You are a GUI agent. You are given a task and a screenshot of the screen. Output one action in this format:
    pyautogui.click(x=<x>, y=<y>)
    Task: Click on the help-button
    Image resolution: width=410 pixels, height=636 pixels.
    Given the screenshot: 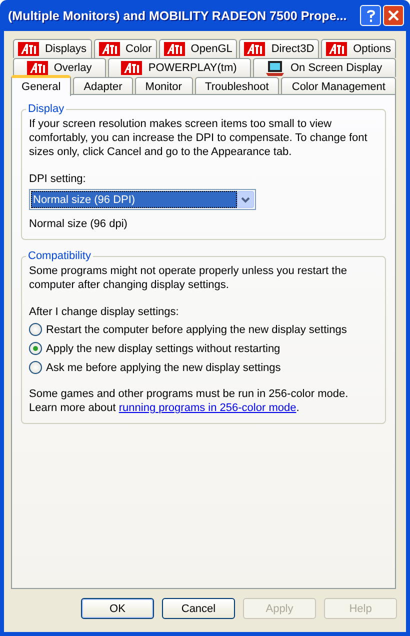 What is the action you would take?
    pyautogui.click(x=370, y=15)
    